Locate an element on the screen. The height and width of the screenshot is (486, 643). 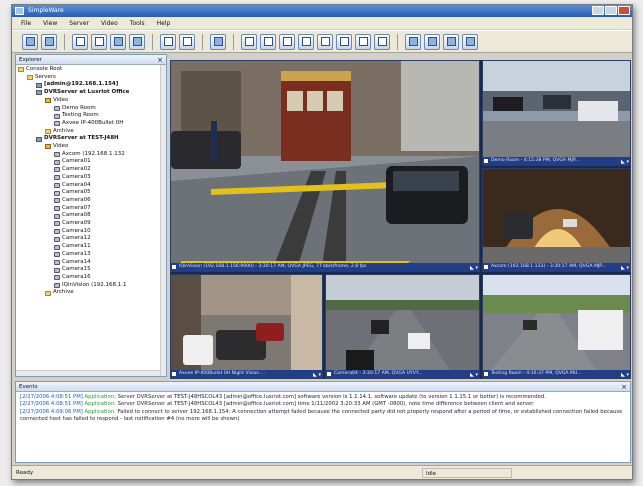
status-bar: Ready Idle is located at coordinates (322, 472).